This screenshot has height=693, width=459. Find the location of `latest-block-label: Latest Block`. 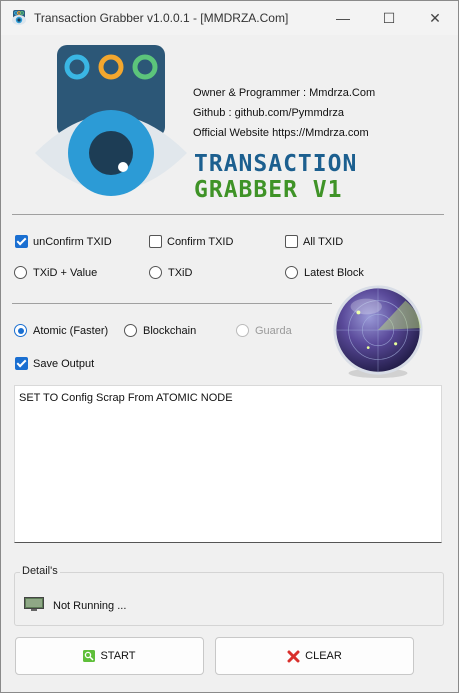

latest-block-label: Latest Block is located at coordinates (334, 272).